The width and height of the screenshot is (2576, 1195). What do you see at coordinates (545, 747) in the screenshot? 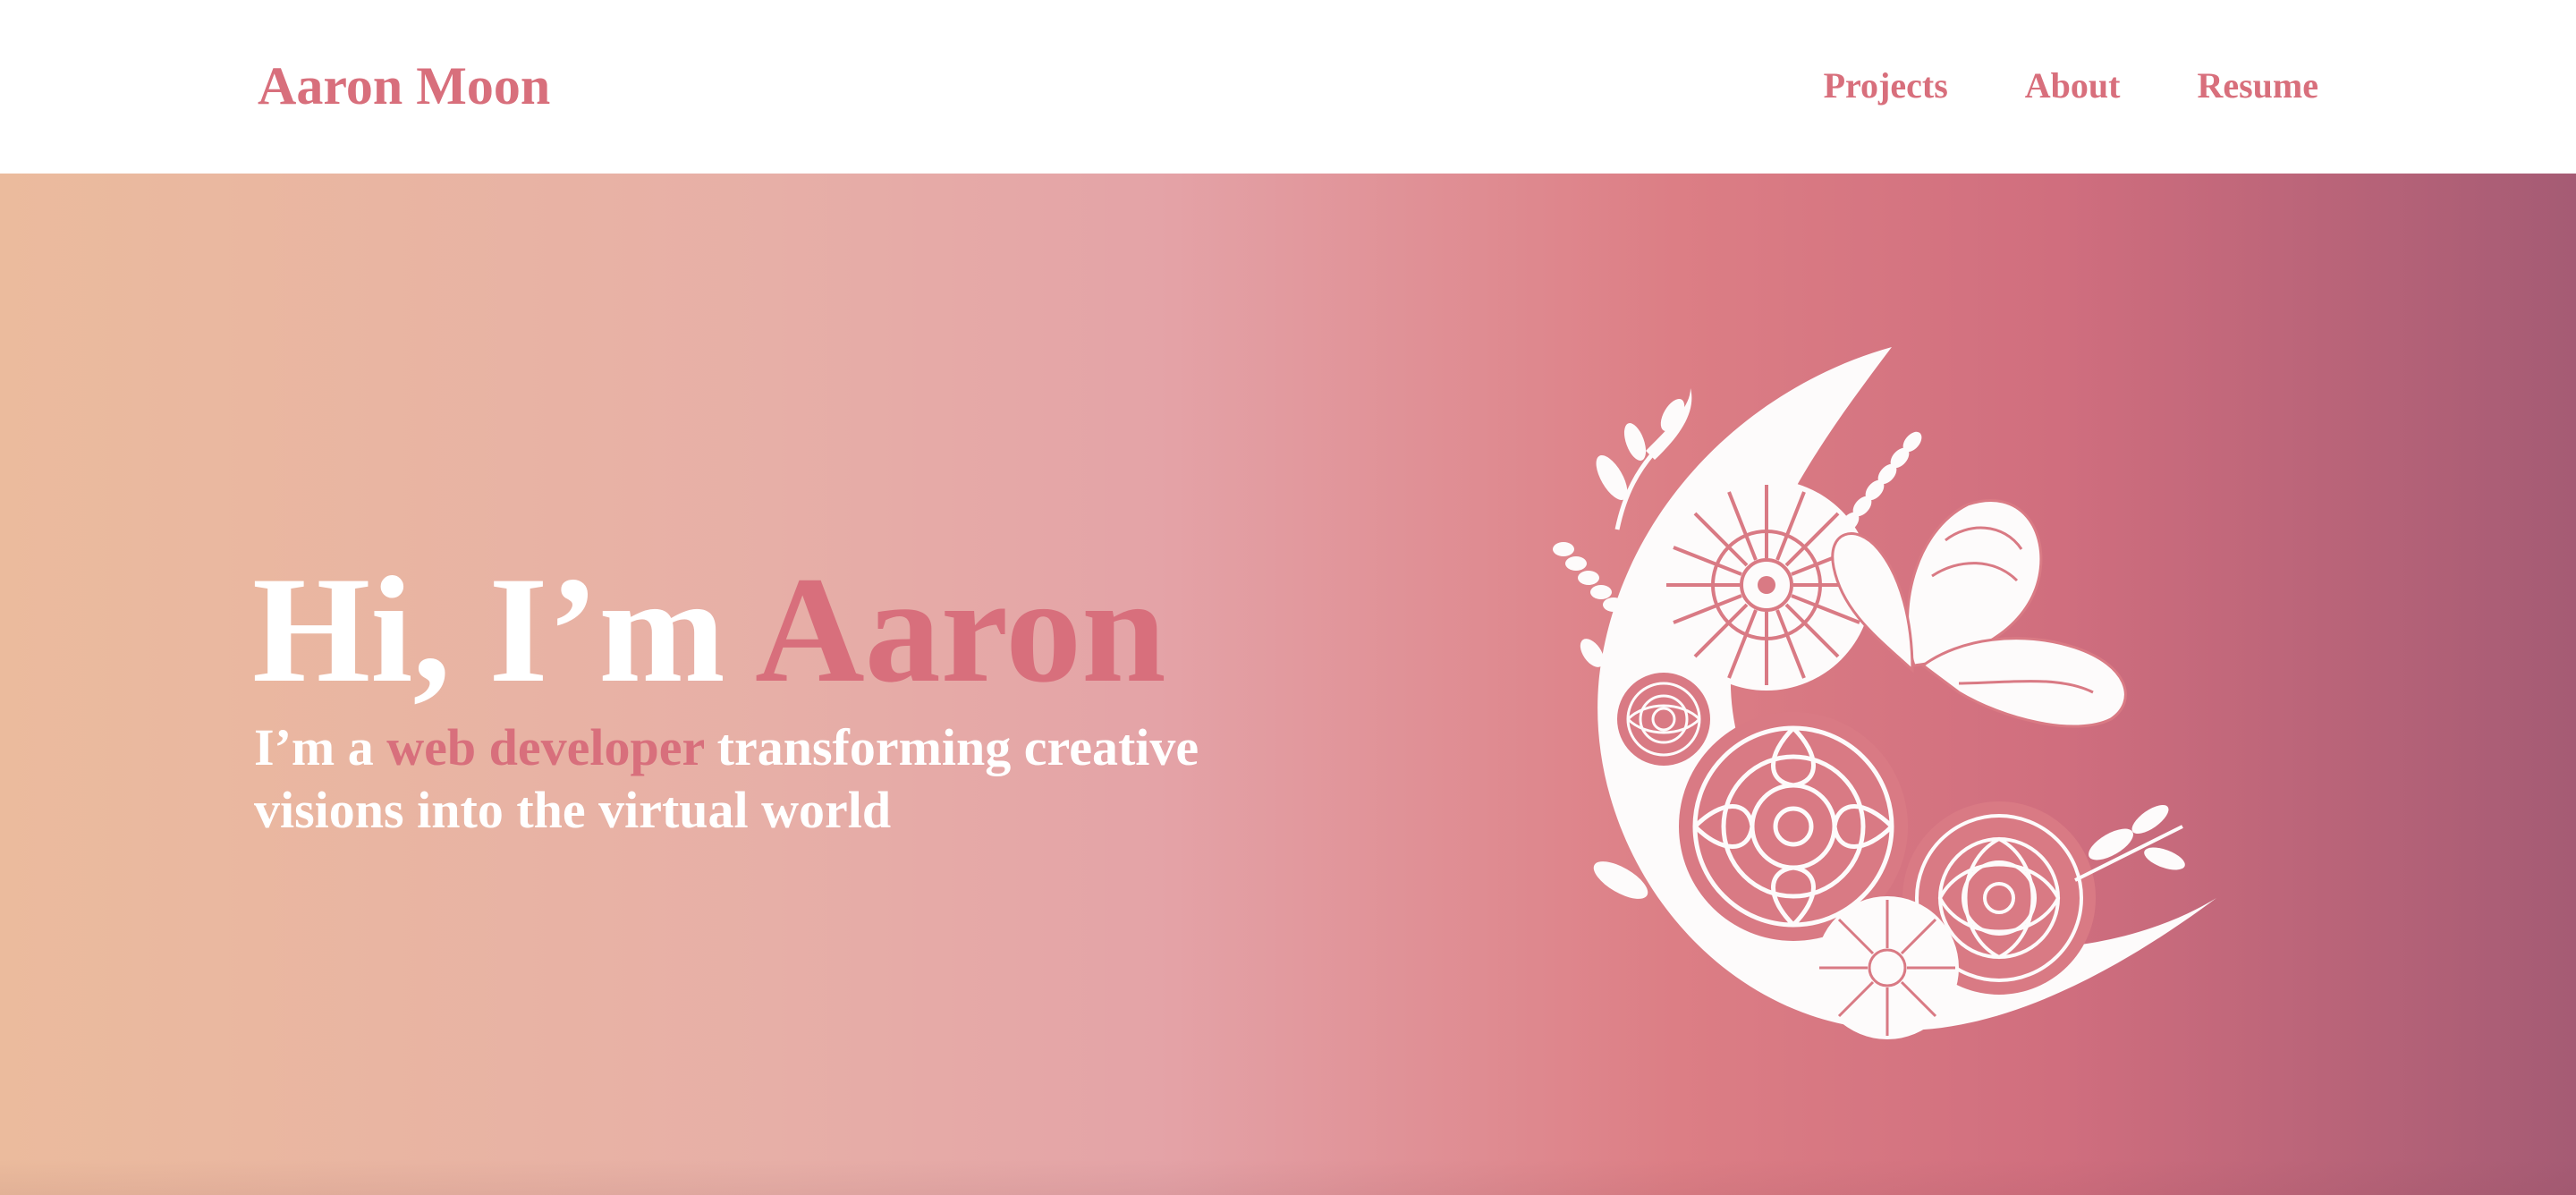
I see `tagline-role: web developer` at bounding box center [545, 747].